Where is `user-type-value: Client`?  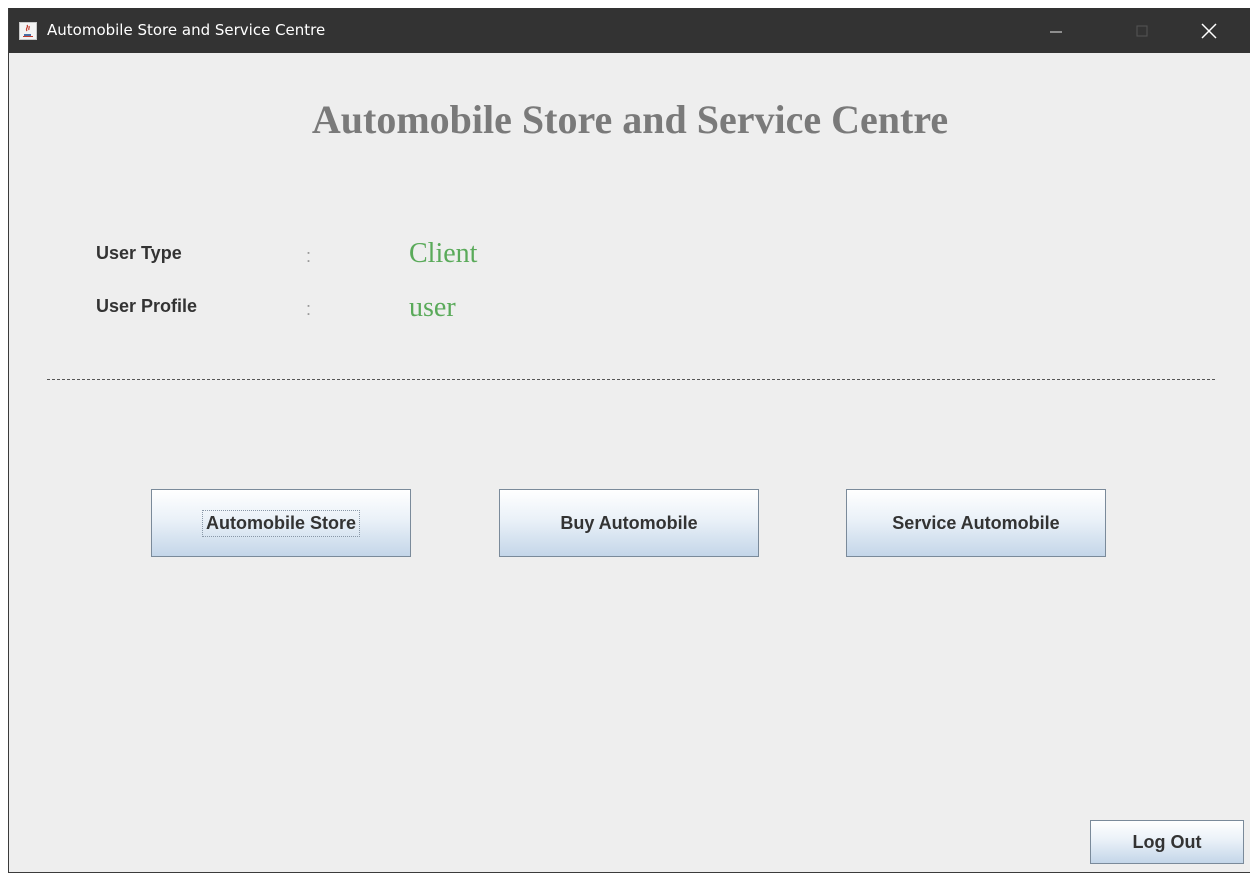
user-type-value: Client is located at coordinates (443, 253).